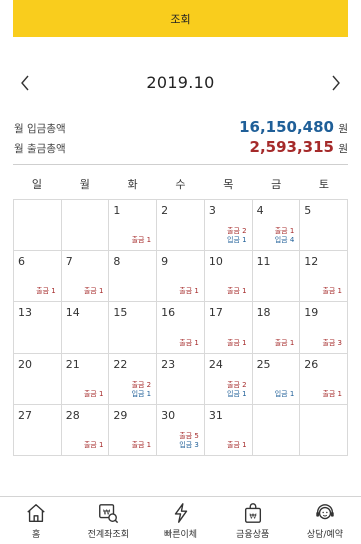 The width and height of the screenshot is (361, 544). Describe the element at coordinates (38, 328) in the screenshot. I see `calendar-day-cell: 13` at that location.